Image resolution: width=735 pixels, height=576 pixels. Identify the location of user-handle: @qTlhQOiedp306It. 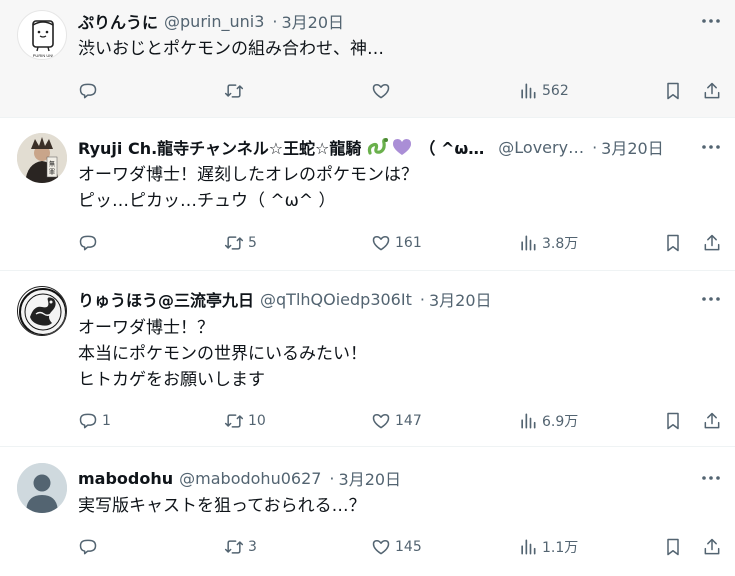
(336, 299).